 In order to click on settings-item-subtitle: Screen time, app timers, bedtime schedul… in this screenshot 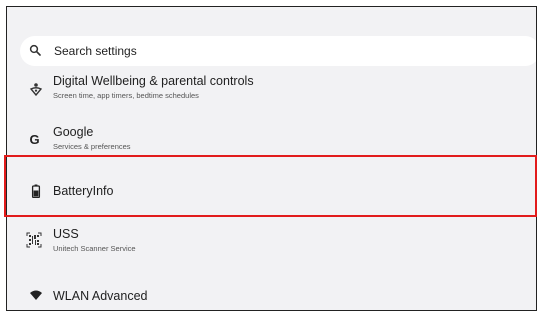, I will do `click(126, 95)`.